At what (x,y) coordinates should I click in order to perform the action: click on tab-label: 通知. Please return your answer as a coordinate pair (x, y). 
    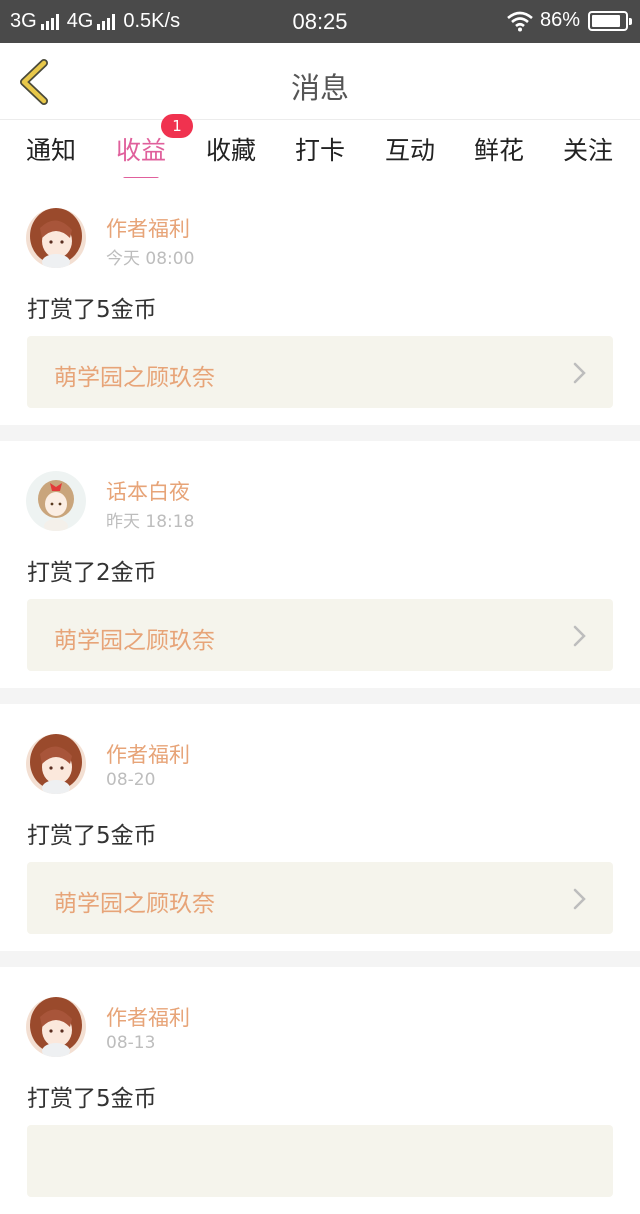
    Looking at the image, I should click on (51, 150).